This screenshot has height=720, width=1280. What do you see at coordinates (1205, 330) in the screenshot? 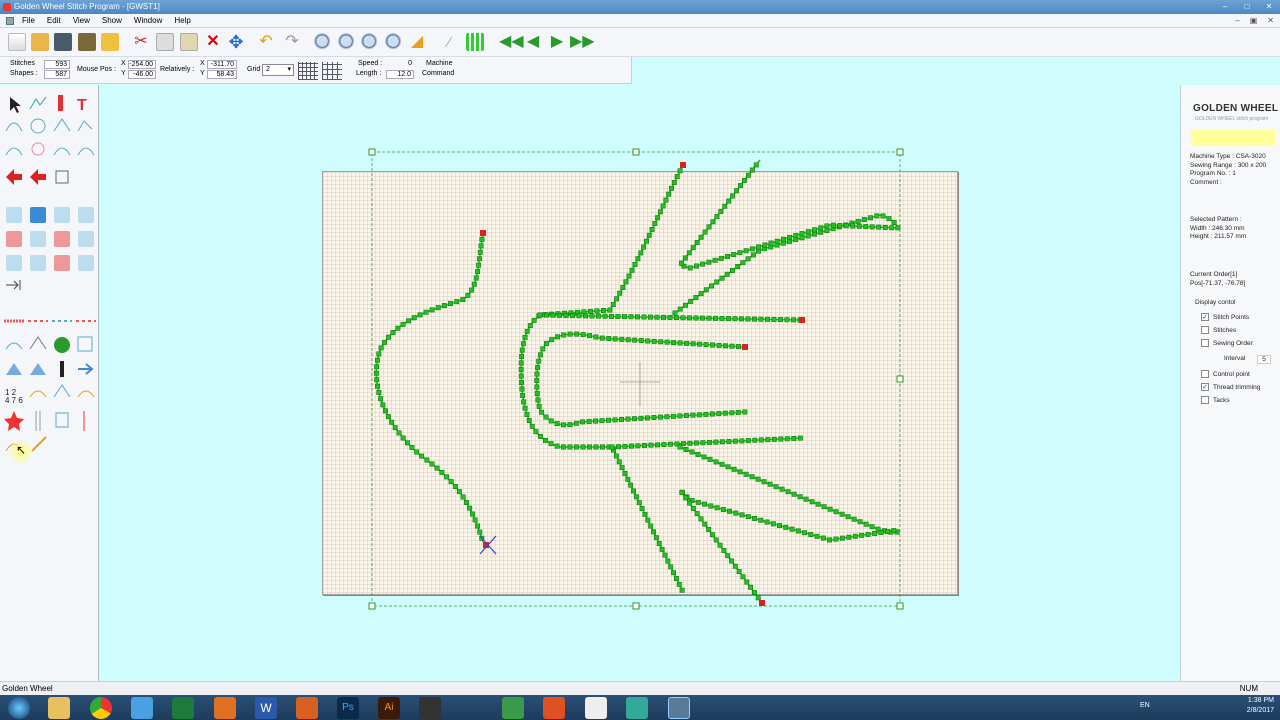
I see `stitches-checkbox` at bounding box center [1205, 330].